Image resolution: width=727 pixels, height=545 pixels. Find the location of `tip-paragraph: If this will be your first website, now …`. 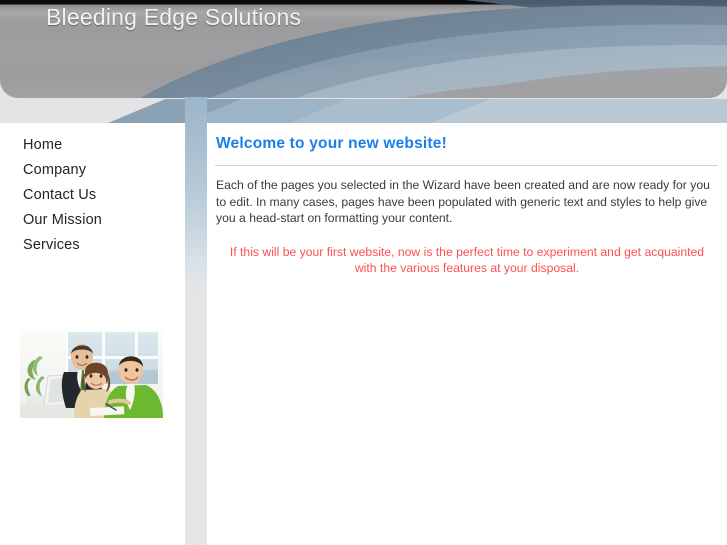

tip-paragraph: If this will be your first website, now … is located at coordinates (467, 260).